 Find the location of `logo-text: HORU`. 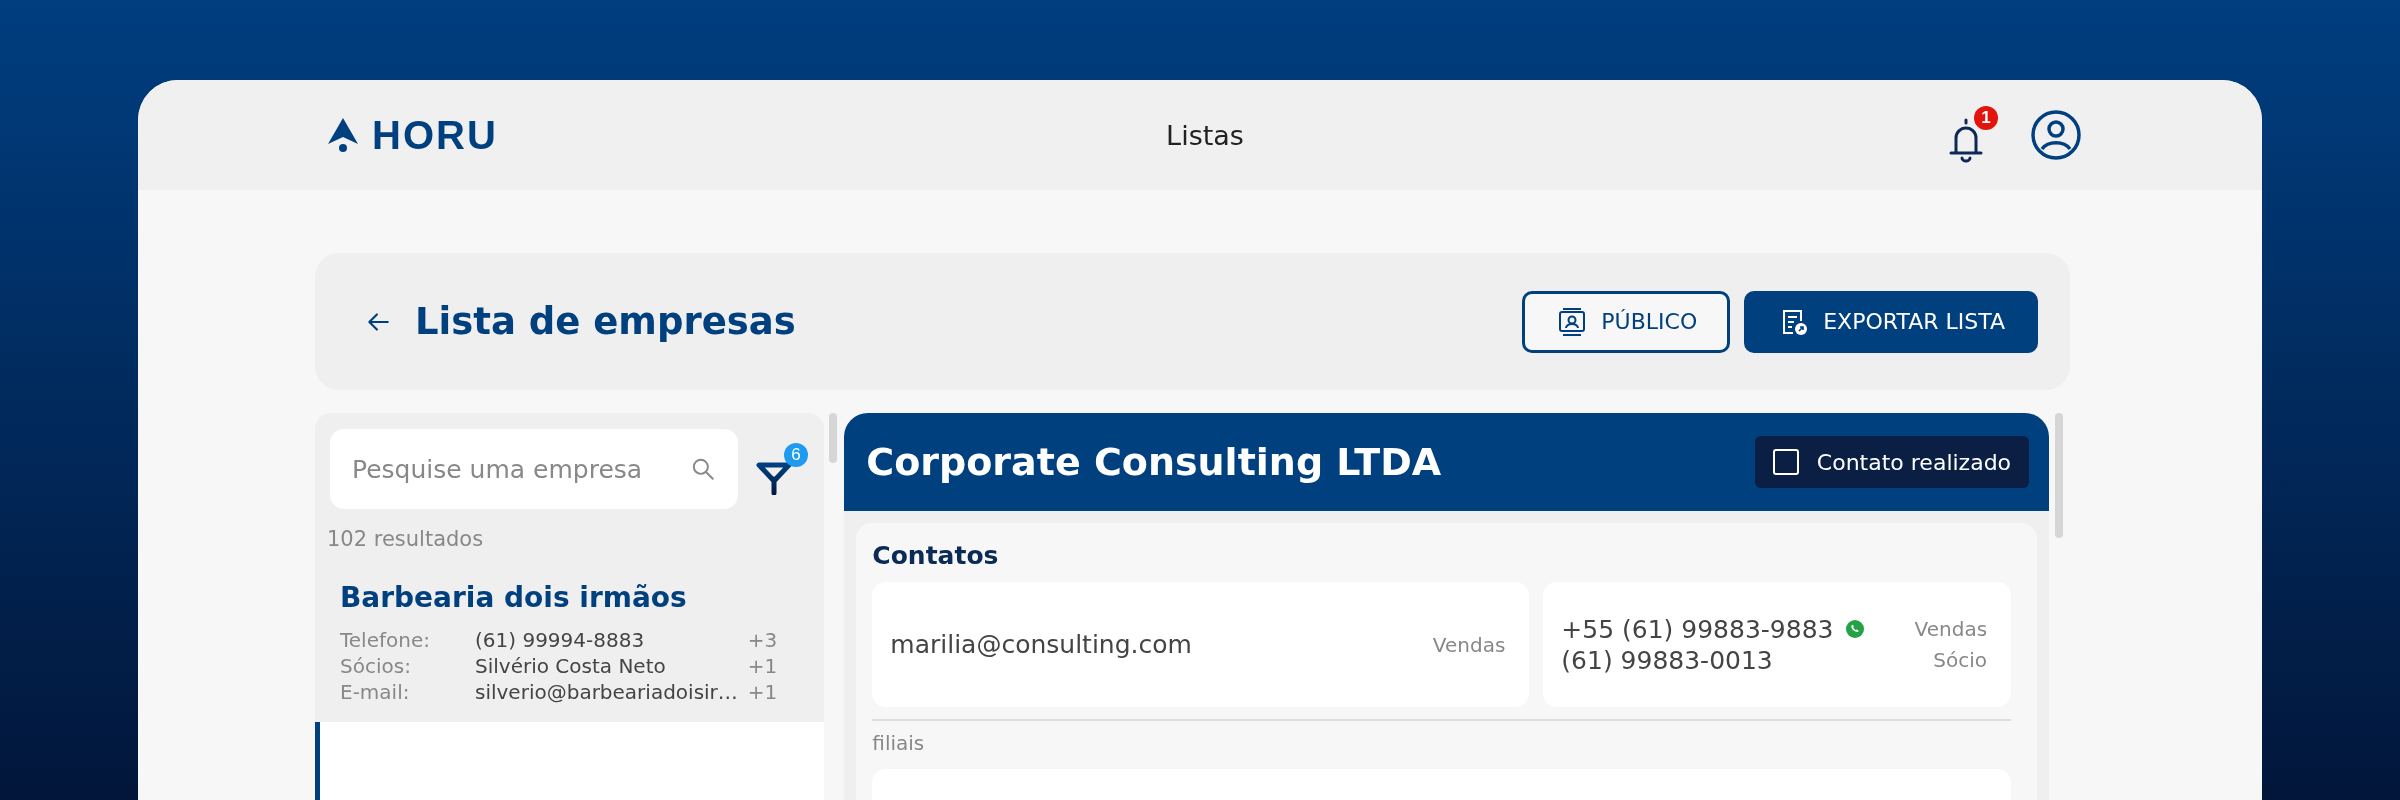

logo-text: HORU is located at coordinates (435, 135).